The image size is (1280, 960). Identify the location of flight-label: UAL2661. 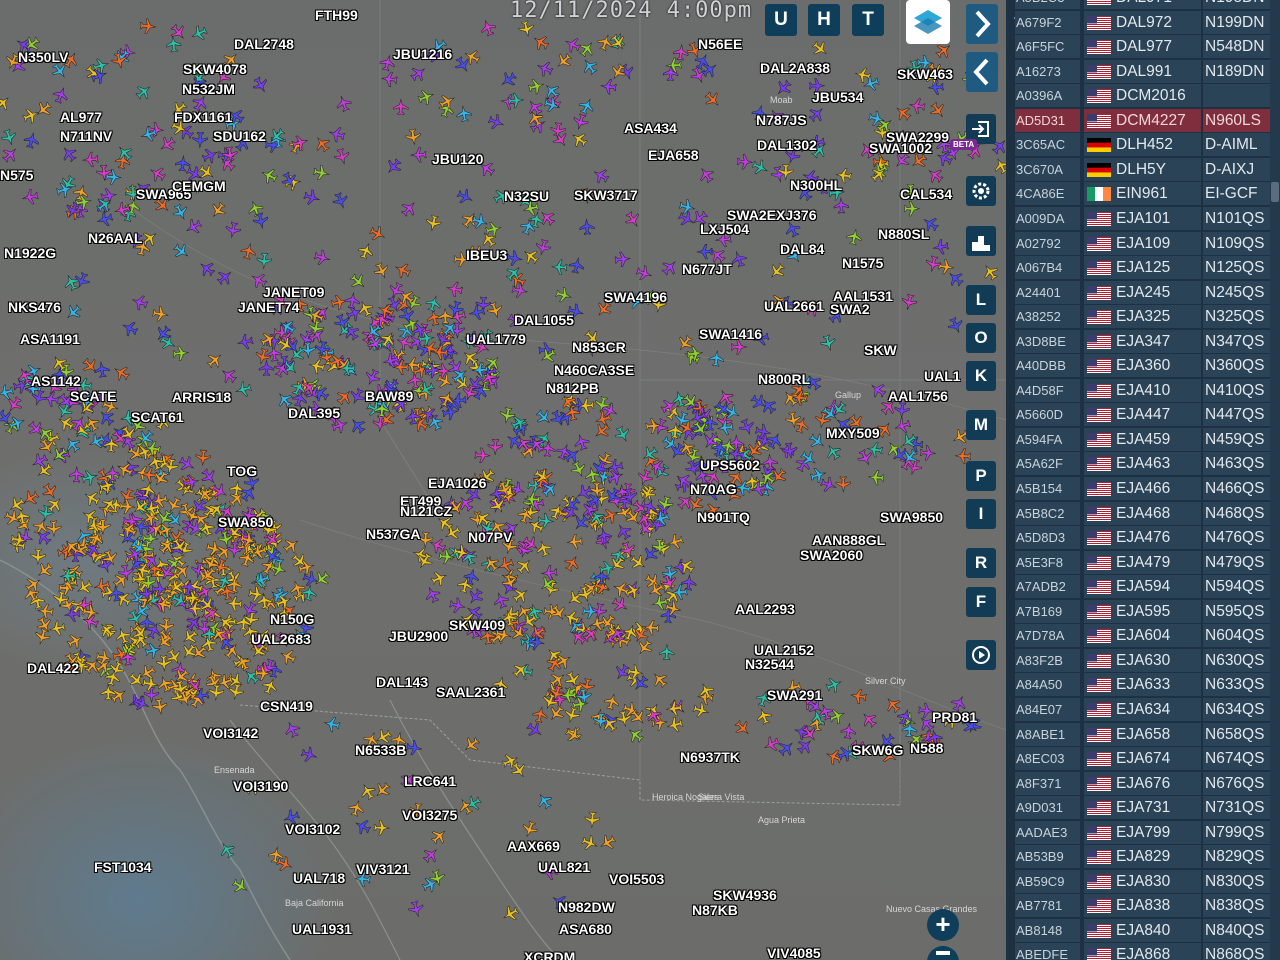
(794, 306).